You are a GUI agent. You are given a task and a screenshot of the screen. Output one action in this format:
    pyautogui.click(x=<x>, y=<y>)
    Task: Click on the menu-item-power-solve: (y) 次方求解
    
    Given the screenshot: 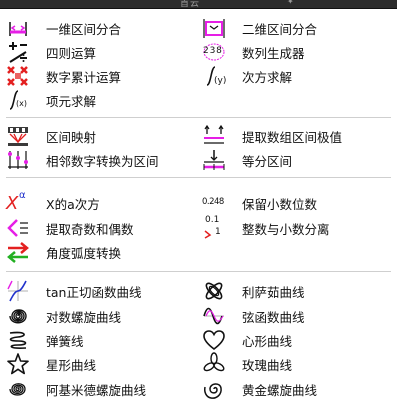 What is the action you would take?
    pyautogui.click(x=247, y=76)
    